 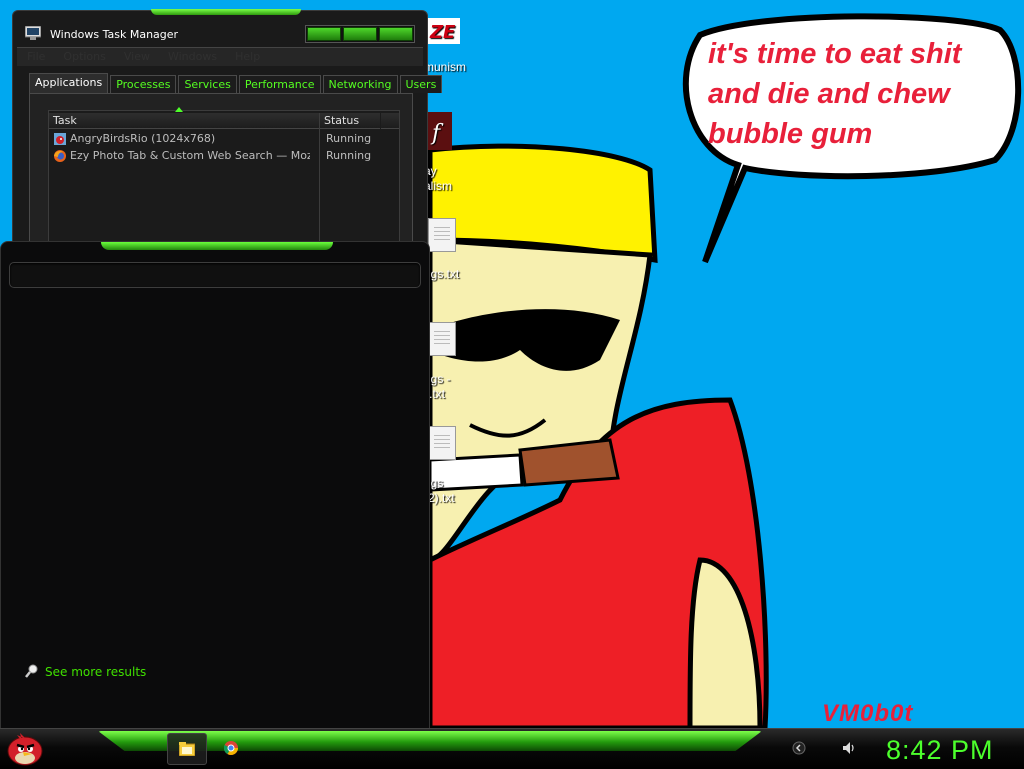 What do you see at coordinates (36, 57) in the screenshot?
I see `menu-file: File` at bounding box center [36, 57].